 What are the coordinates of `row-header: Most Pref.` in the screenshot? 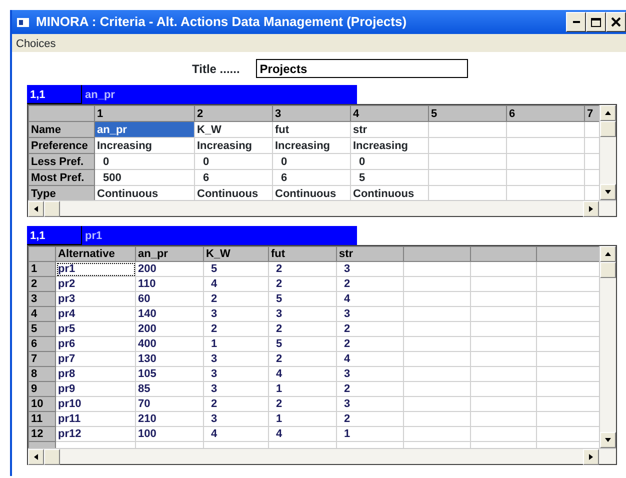 It's located at (61, 178).